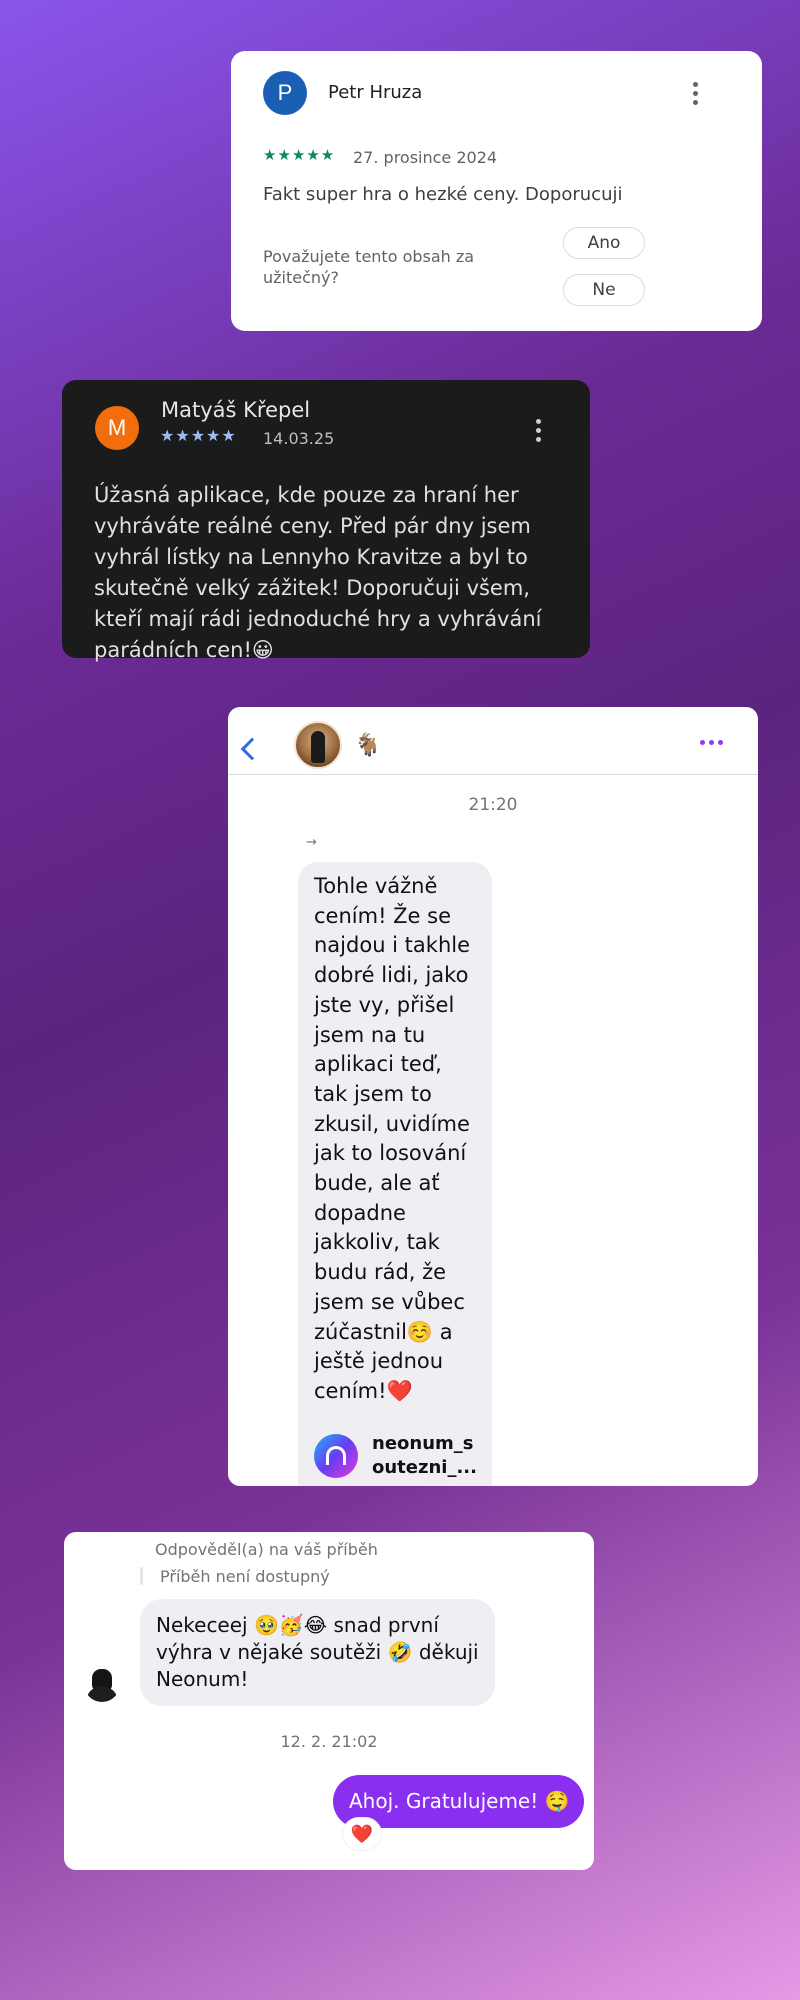 This screenshot has height=2000, width=800. I want to click on message-time: 21:20, so click(493, 805).